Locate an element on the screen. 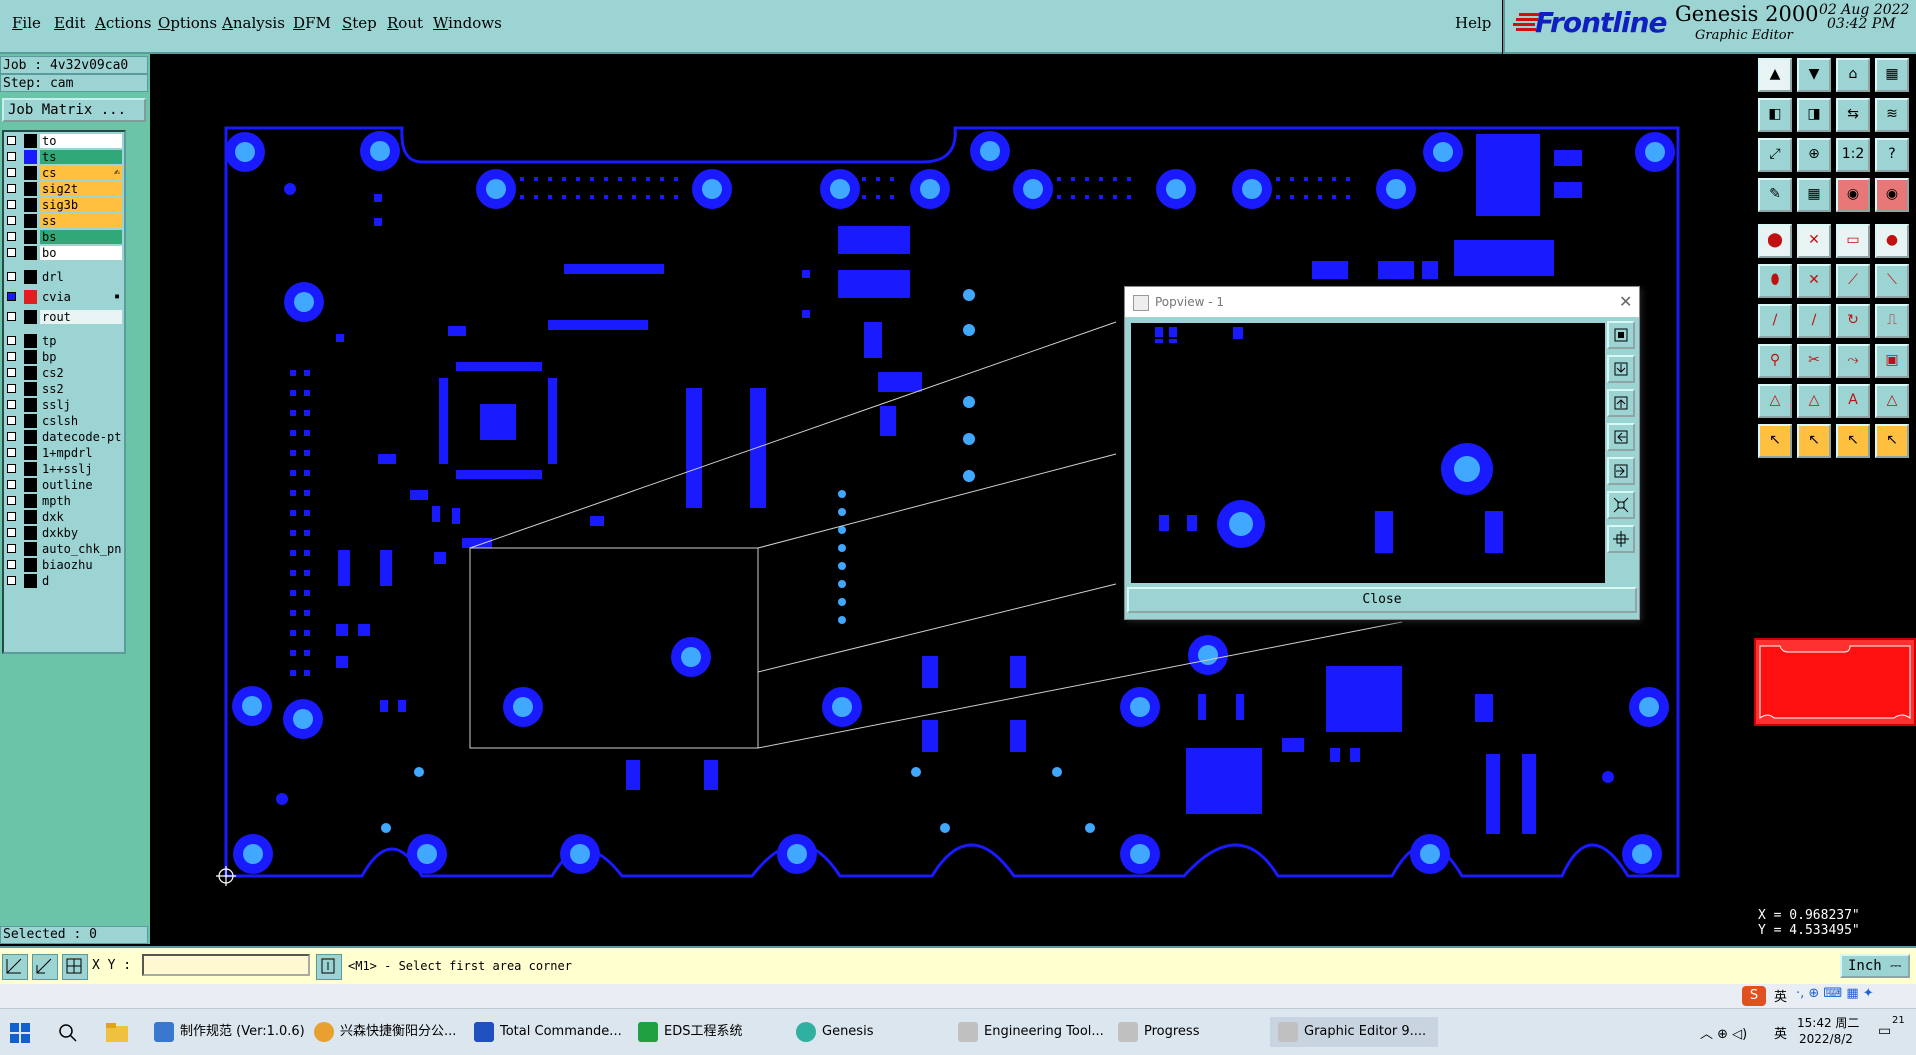 Image resolution: width=1916 pixels, height=1055 pixels. layer-label: d is located at coordinates (81, 581).